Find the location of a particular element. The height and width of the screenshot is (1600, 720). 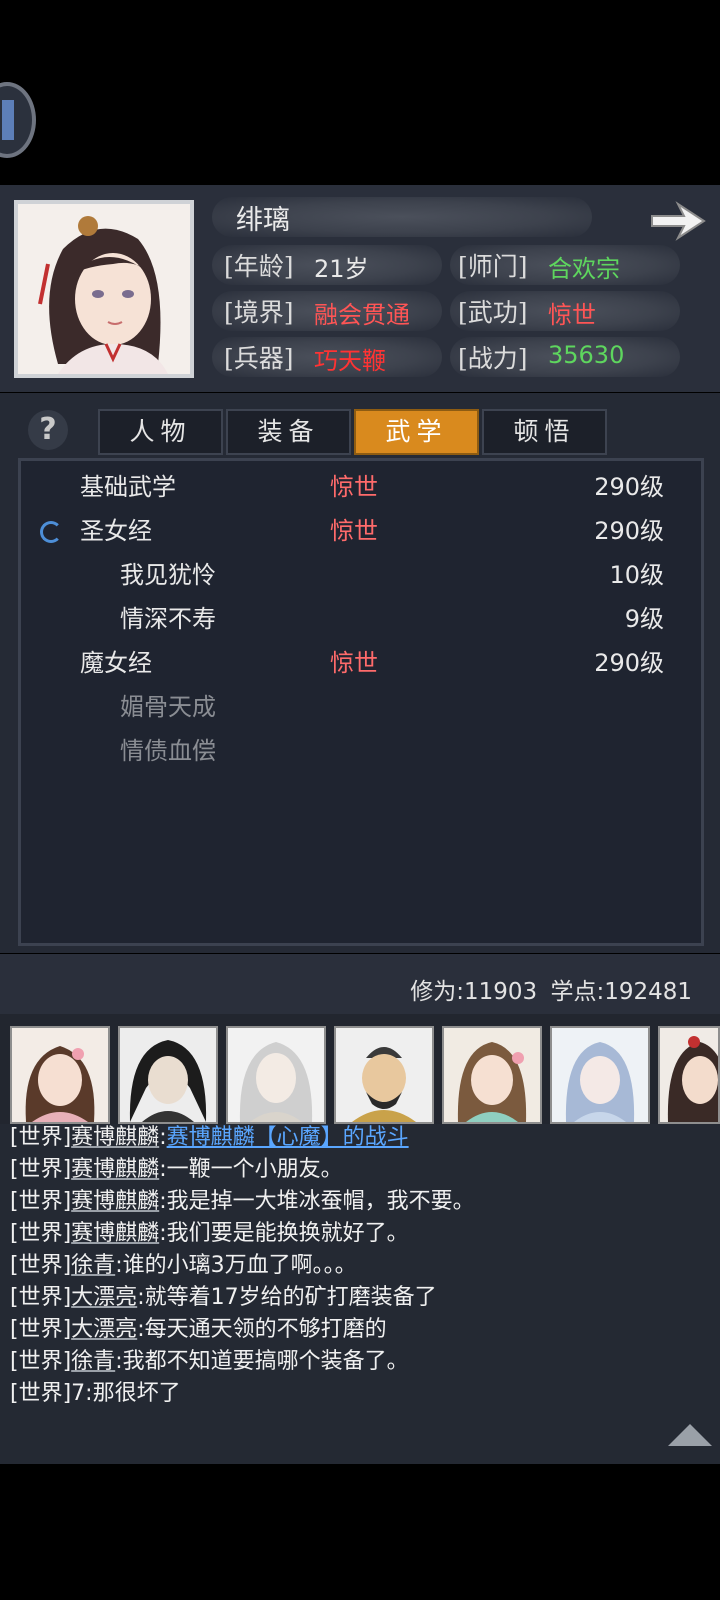

character-name: 绯璃 is located at coordinates (263, 220).